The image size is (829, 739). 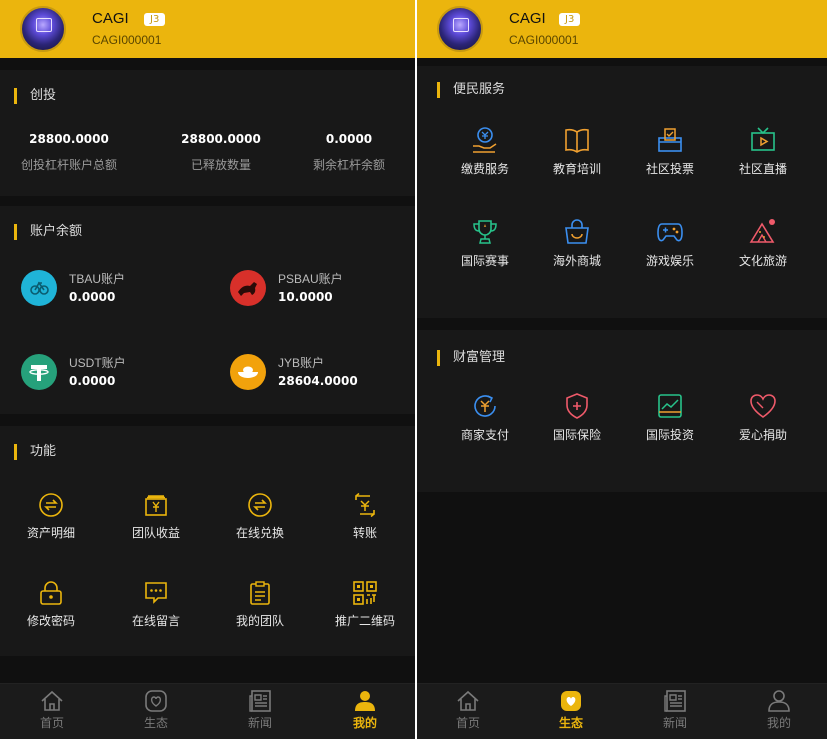 What do you see at coordinates (576, 169) in the screenshot?
I see `service-label: 教育培训` at bounding box center [576, 169].